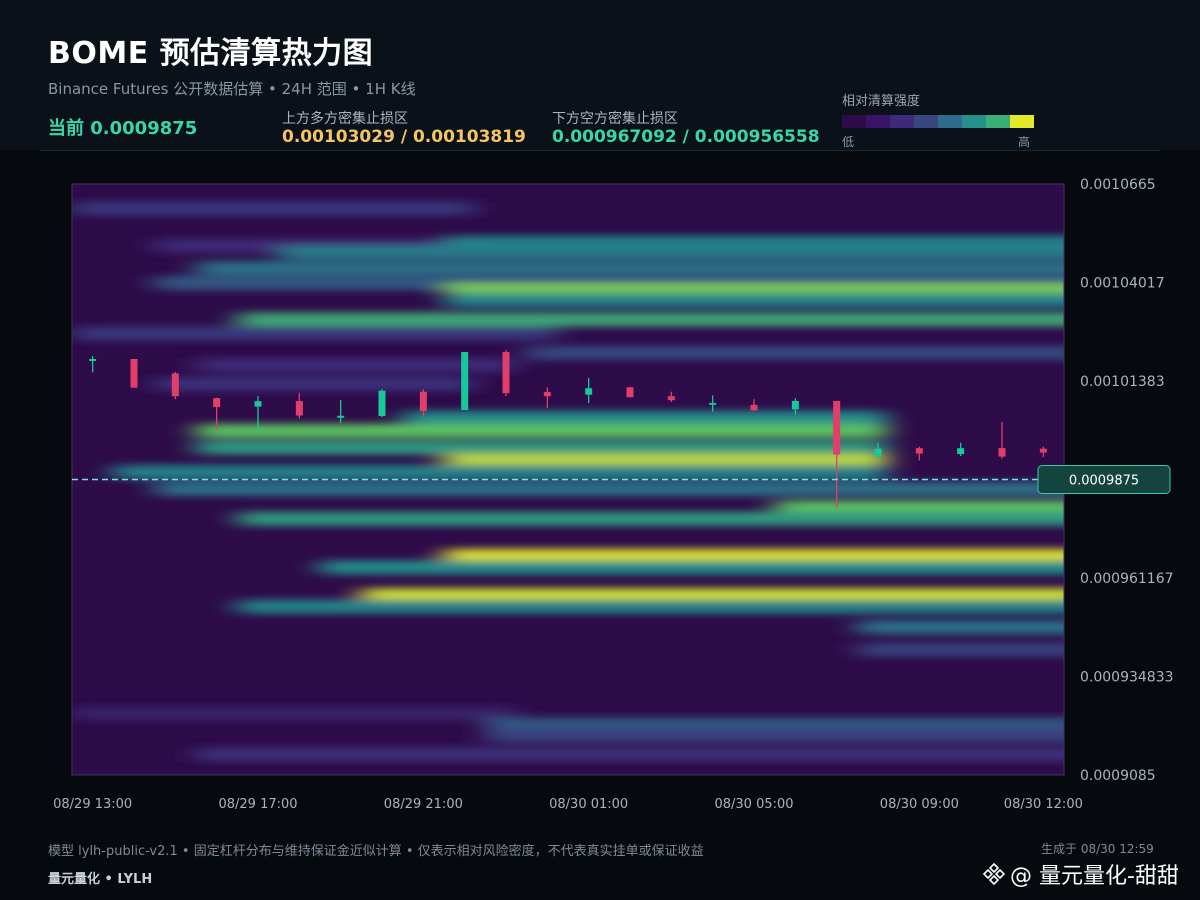  What do you see at coordinates (423, 804) in the screenshot?
I see `x-tick-label: 08/29 21:00` at bounding box center [423, 804].